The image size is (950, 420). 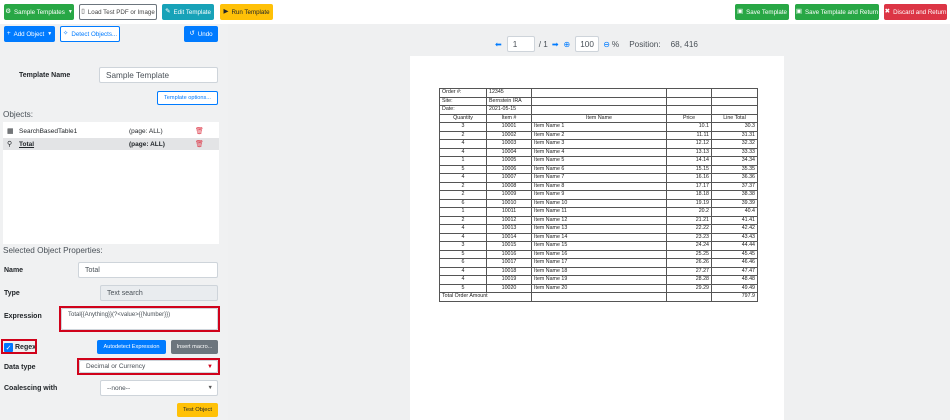 I want to click on cell-price: 18.18, so click(x=689, y=195).